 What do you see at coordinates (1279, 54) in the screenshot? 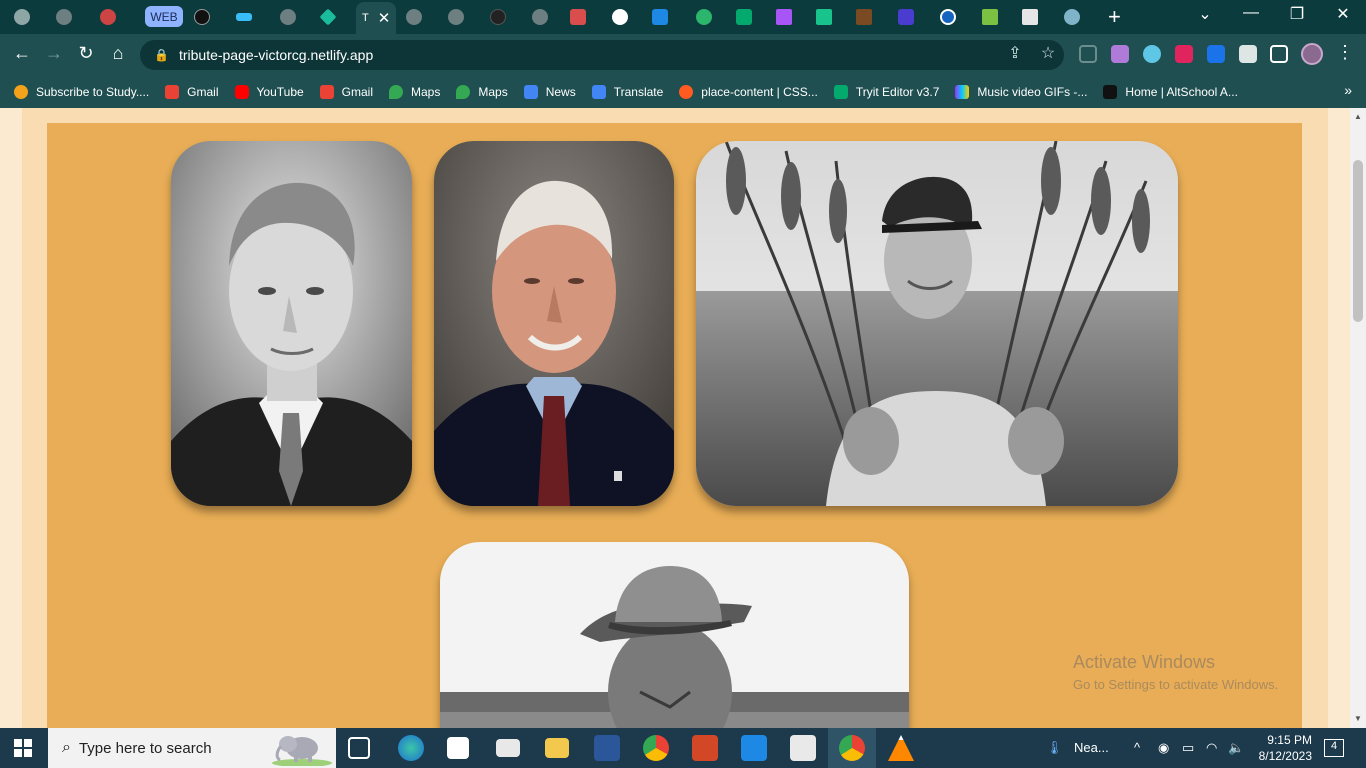
I see `side-panel-icon` at bounding box center [1279, 54].